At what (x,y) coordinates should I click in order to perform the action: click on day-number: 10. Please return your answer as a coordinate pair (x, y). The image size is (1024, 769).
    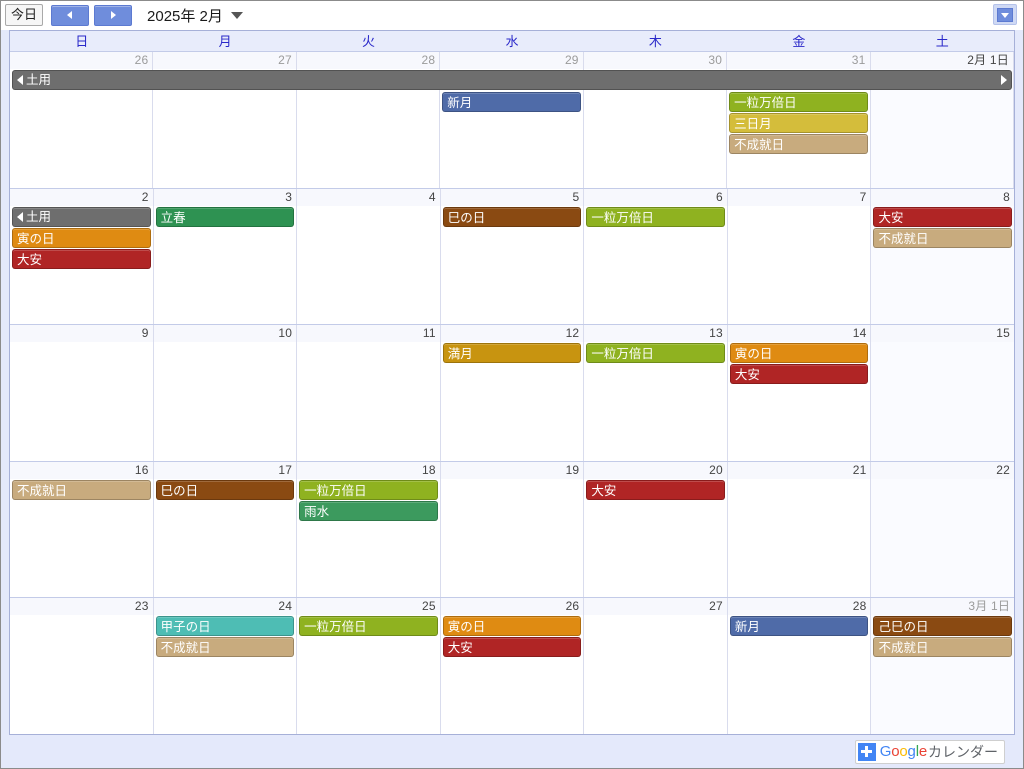
    Looking at the image, I should click on (225, 334).